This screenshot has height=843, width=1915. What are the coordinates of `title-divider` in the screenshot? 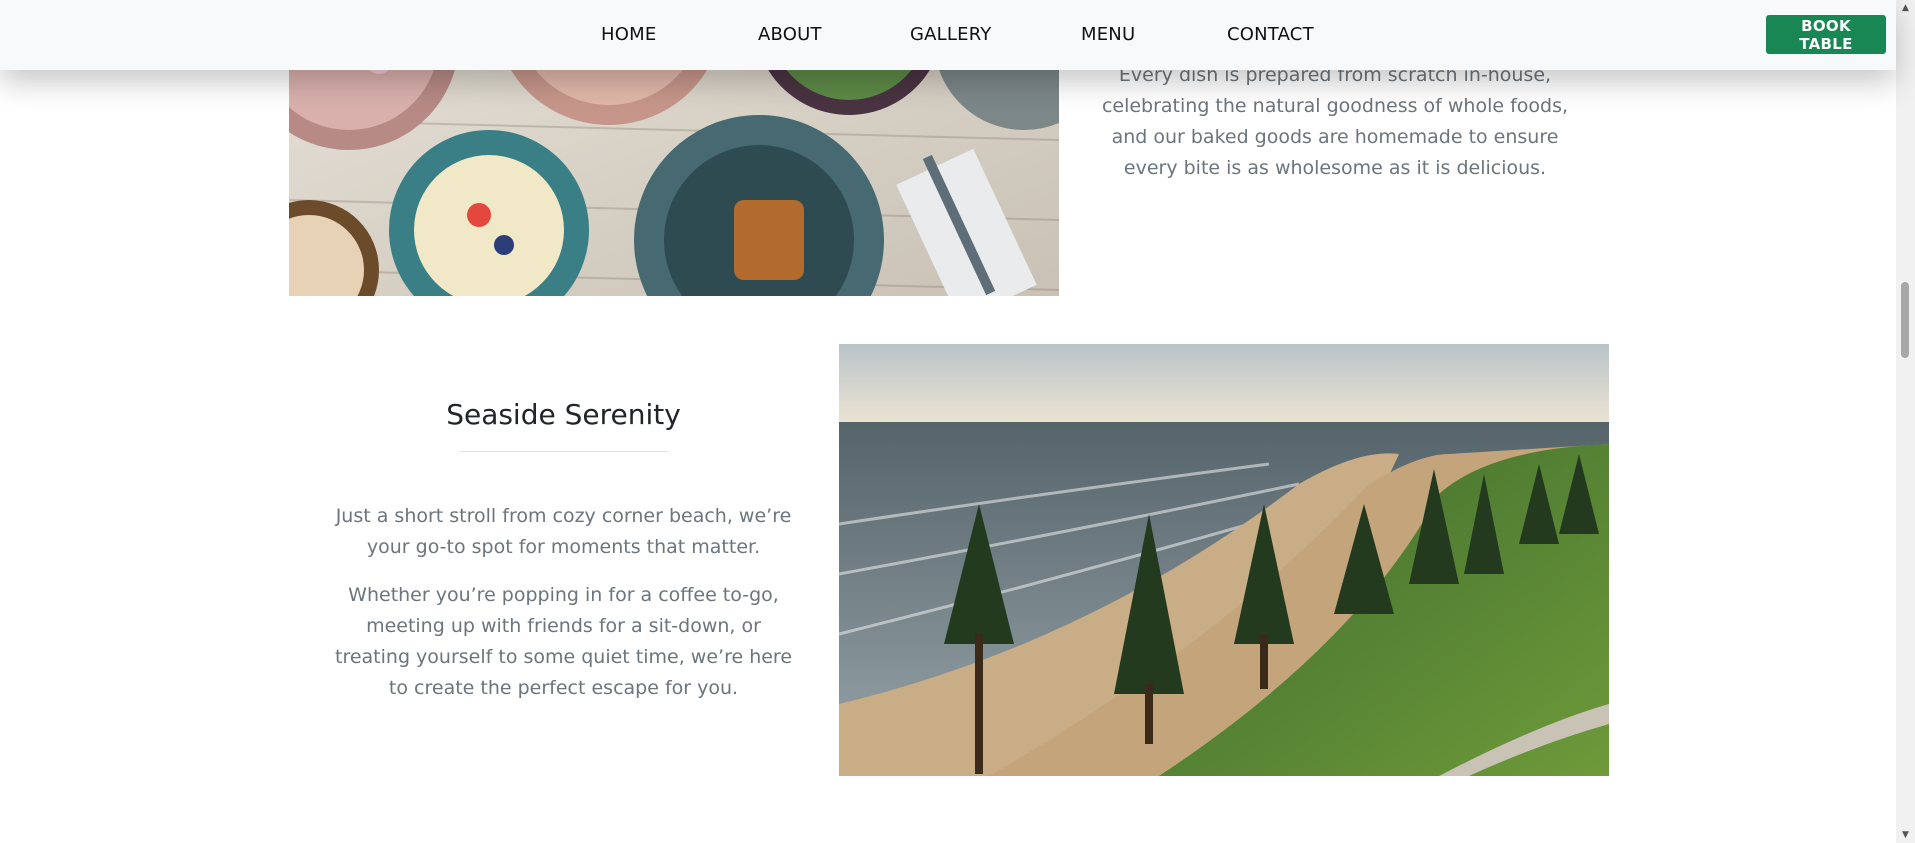 It's located at (564, 451).